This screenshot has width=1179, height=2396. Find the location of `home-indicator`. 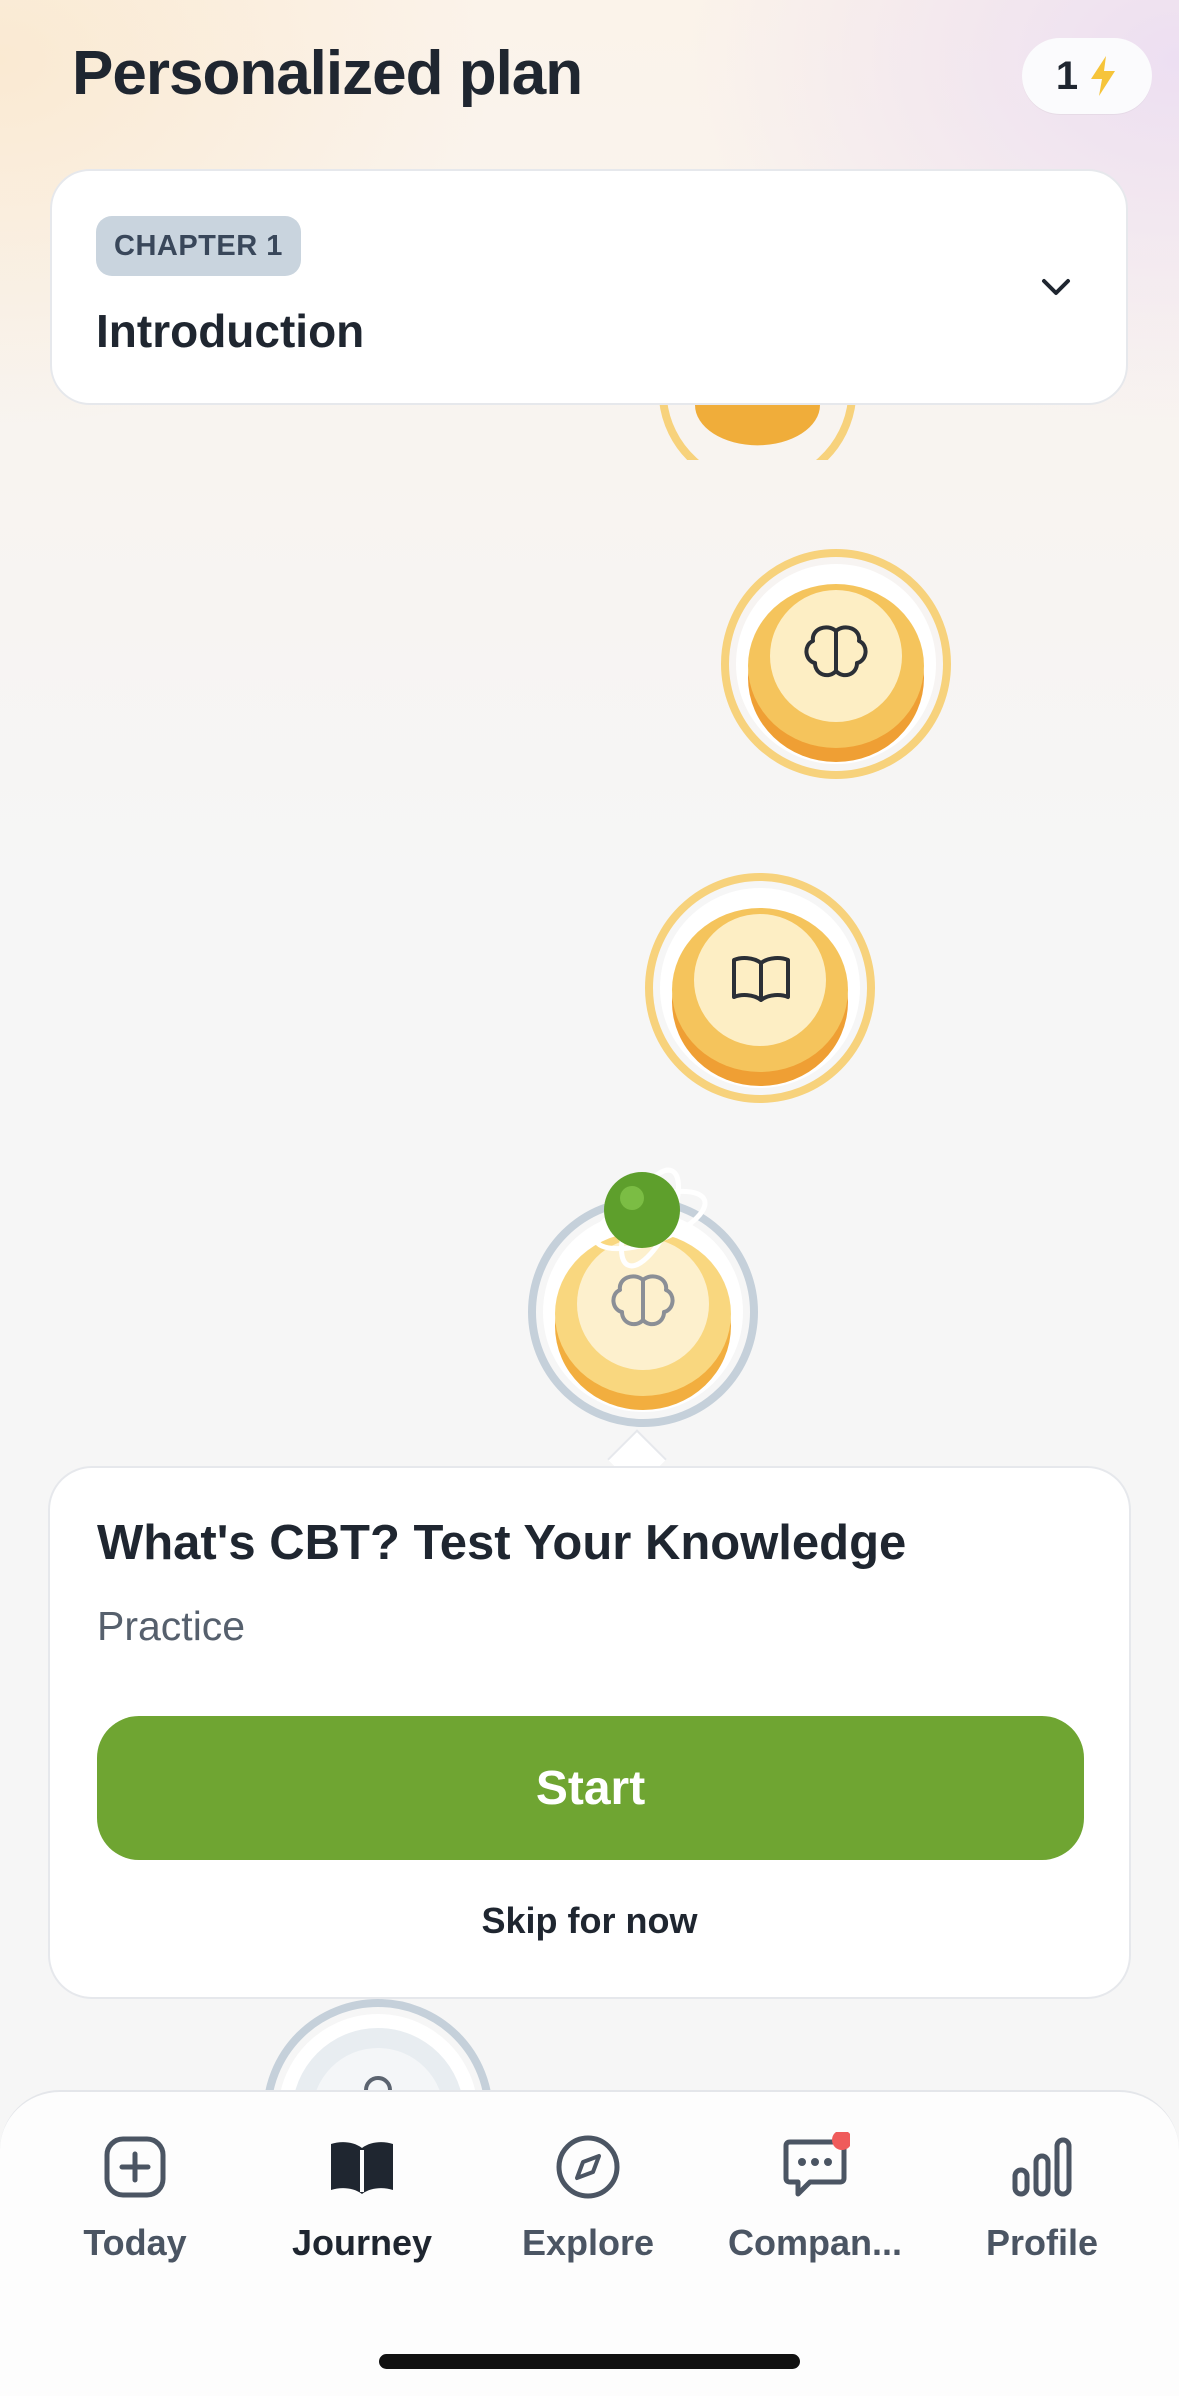

home-indicator is located at coordinates (589, 2361).